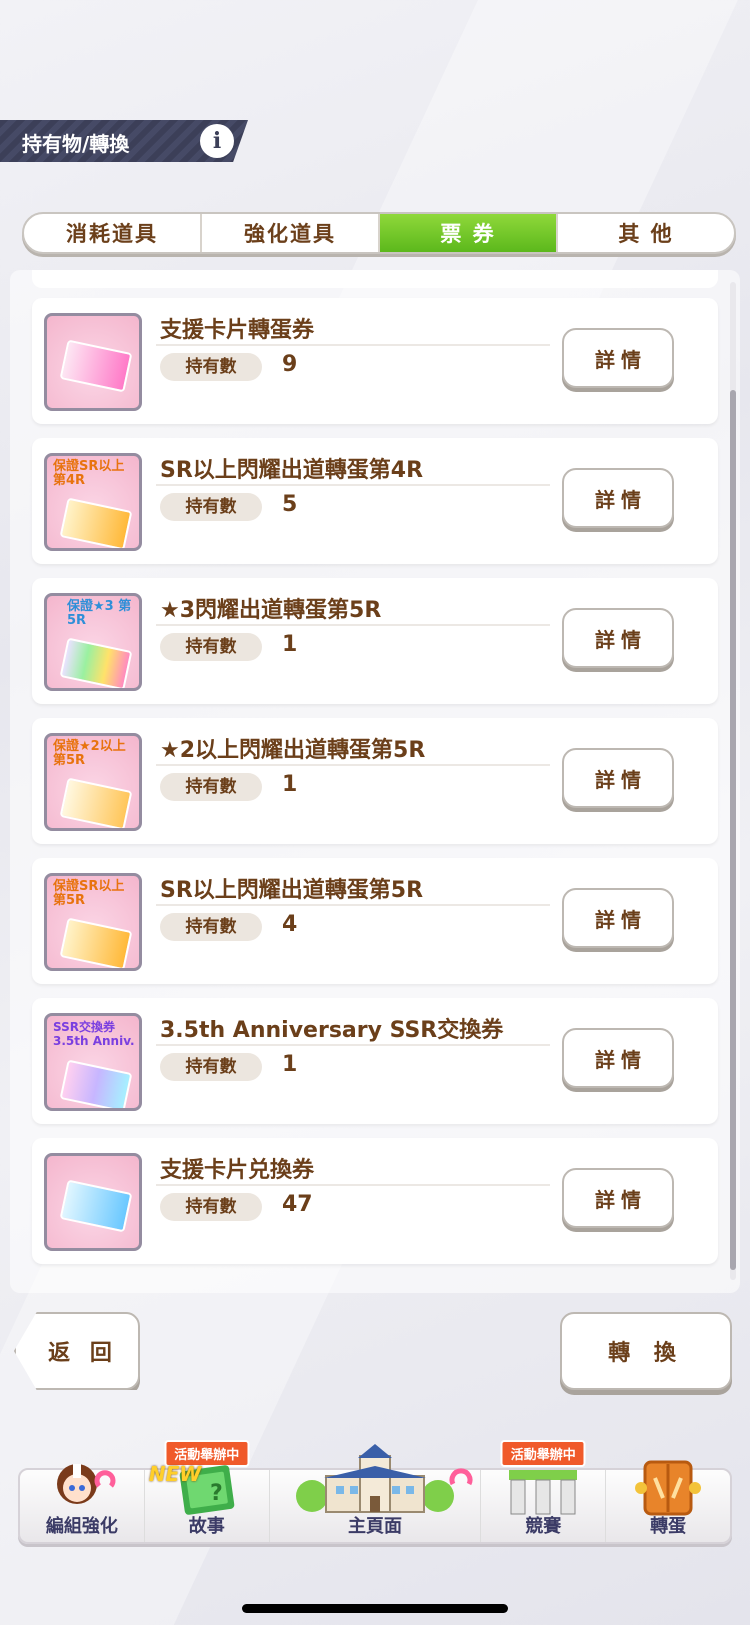 The image size is (750, 1625). What do you see at coordinates (174, 1437) in the screenshot?
I see `background-shape` at bounding box center [174, 1437].